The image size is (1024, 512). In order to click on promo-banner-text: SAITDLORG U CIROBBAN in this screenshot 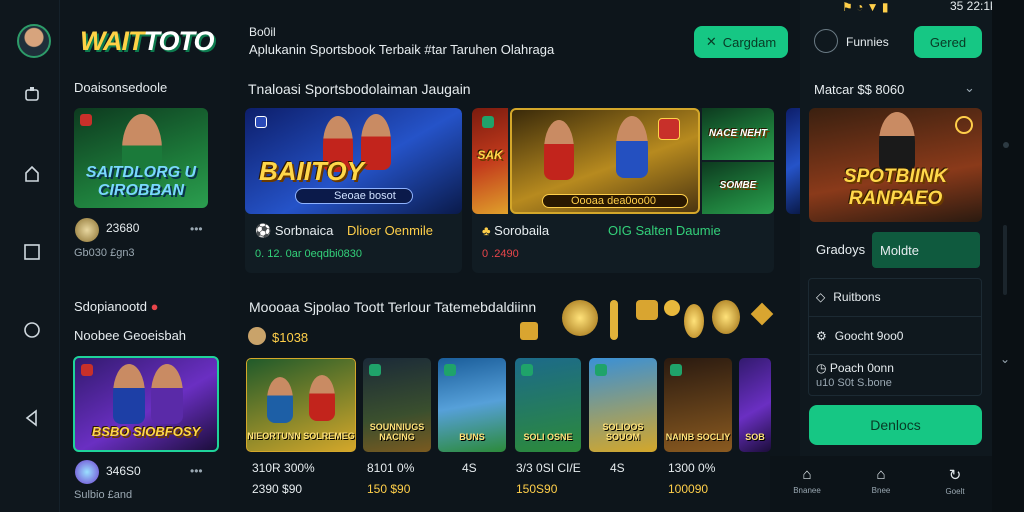, I will do `click(141, 181)`.